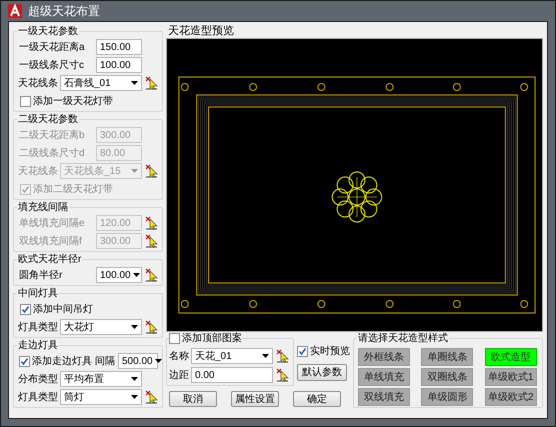 The height and width of the screenshot is (427, 556). I want to click on checkbox-label: 添加二级天花灯带, so click(73, 189).